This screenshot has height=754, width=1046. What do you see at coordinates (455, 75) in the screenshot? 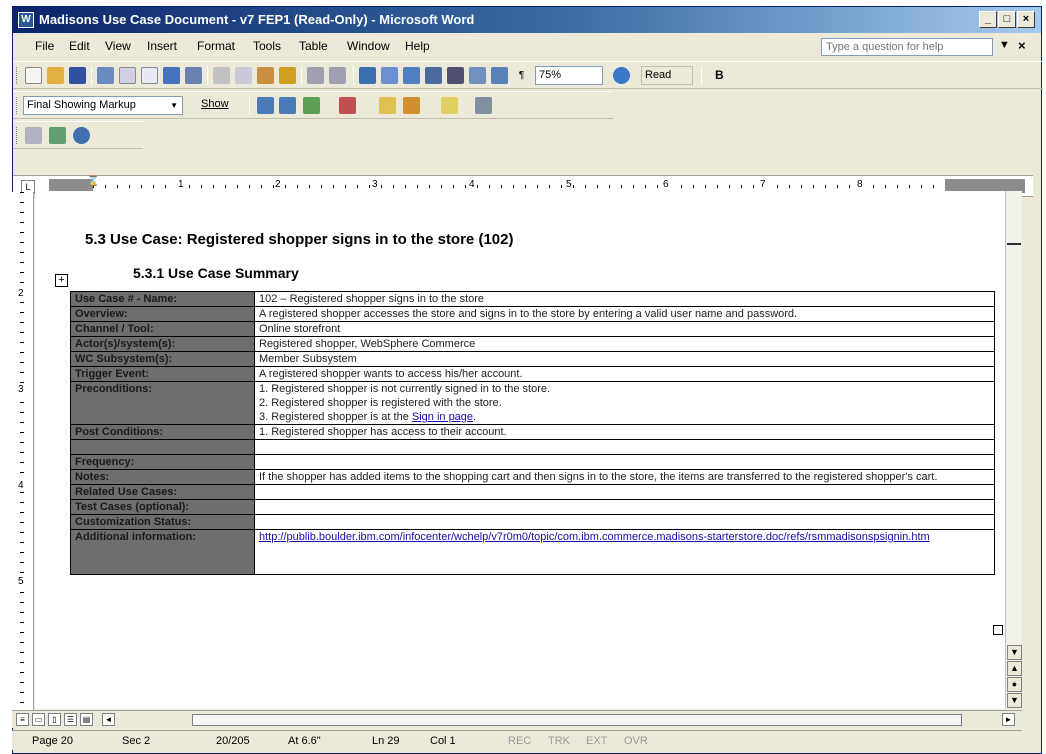
I see `columns-icon` at bounding box center [455, 75].